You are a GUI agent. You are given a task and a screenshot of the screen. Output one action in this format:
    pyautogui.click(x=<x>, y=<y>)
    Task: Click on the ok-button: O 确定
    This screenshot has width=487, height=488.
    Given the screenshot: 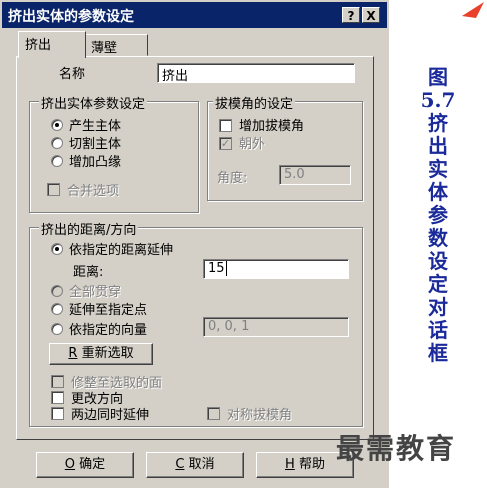 What is the action you would take?
    pyautogui.click(x=85, y=465)
    